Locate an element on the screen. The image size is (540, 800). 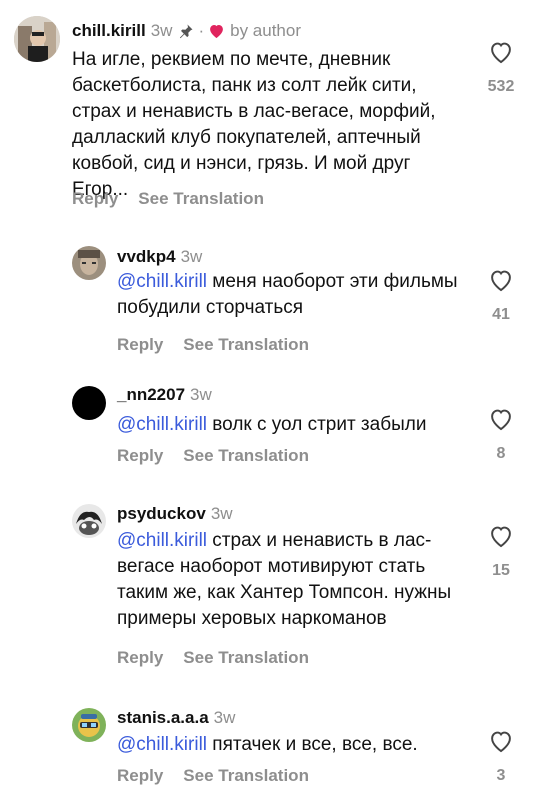
username: psyduckov is located at coordinates (161, 513).